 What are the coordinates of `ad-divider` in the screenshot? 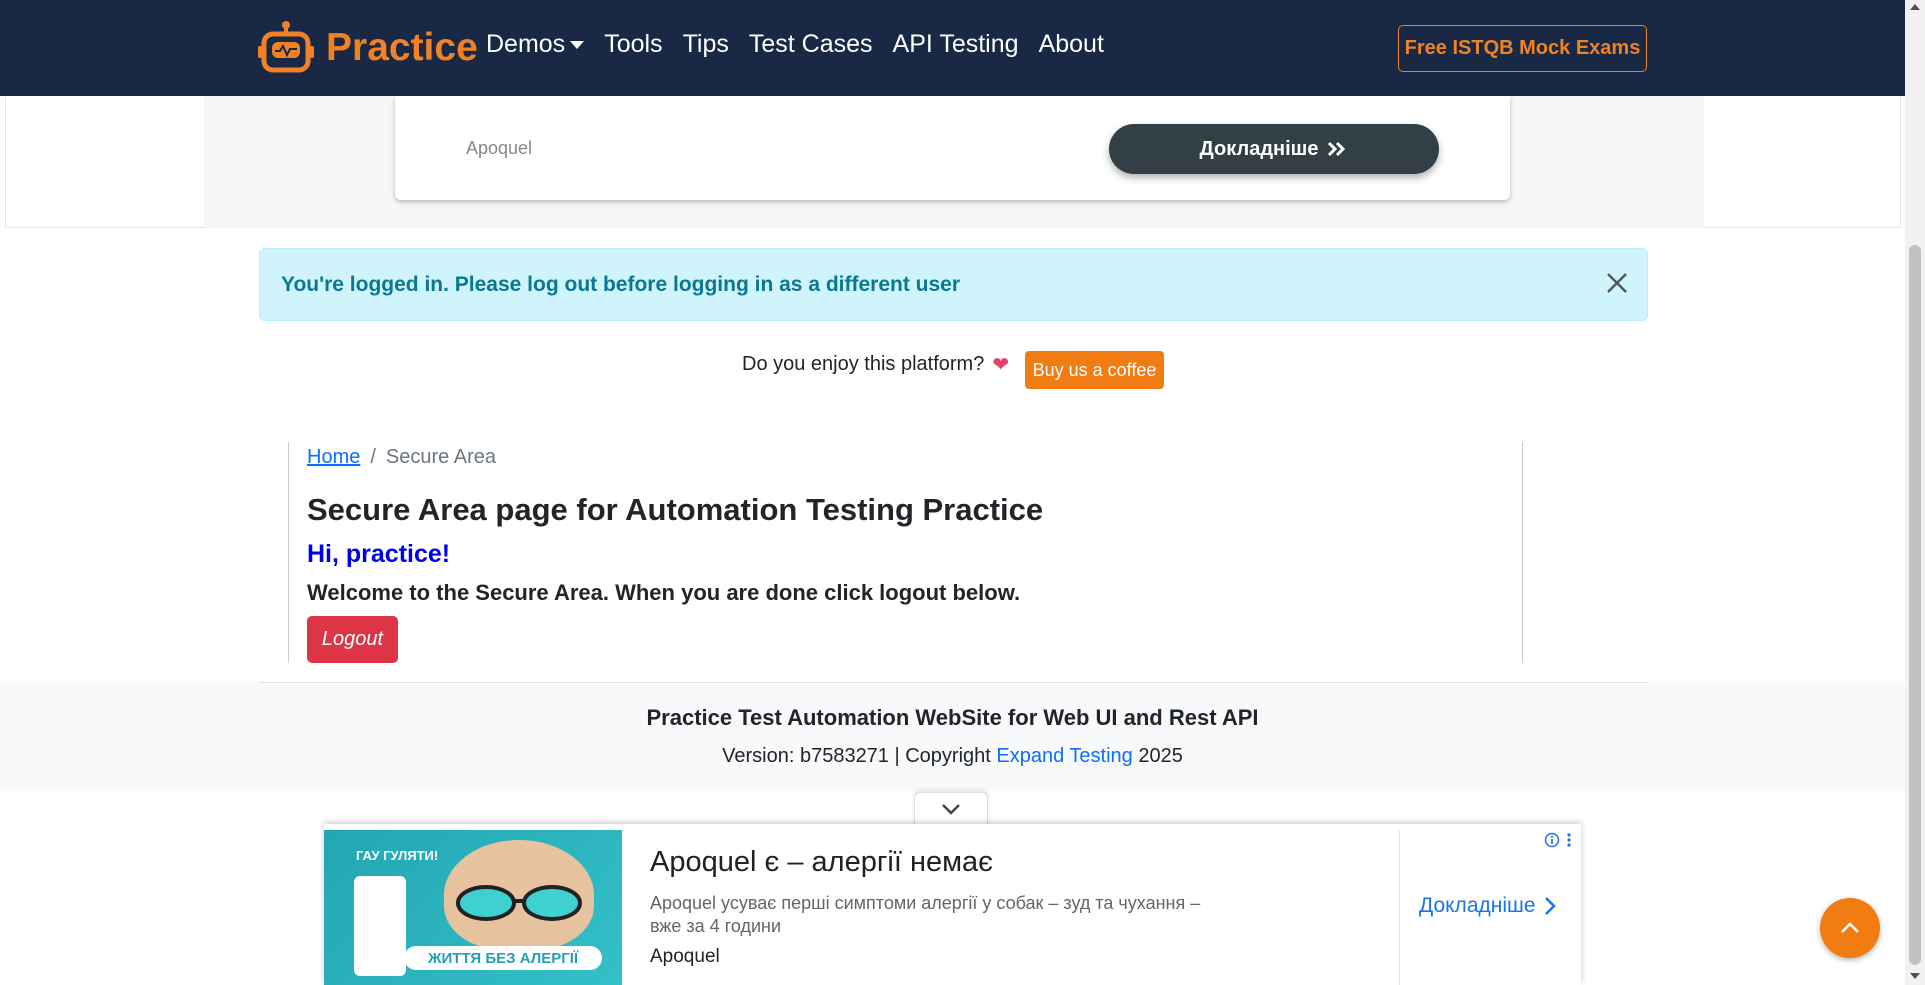 It's located at (1399, 907).